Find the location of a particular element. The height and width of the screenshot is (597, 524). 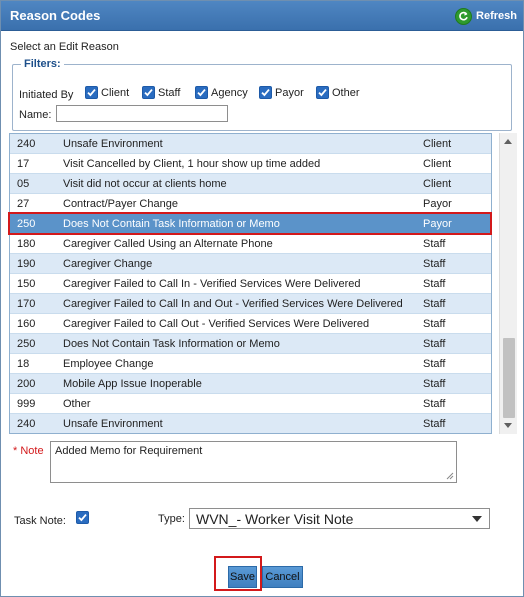

filter-other-checkbox is located at coordinates (322, 92).